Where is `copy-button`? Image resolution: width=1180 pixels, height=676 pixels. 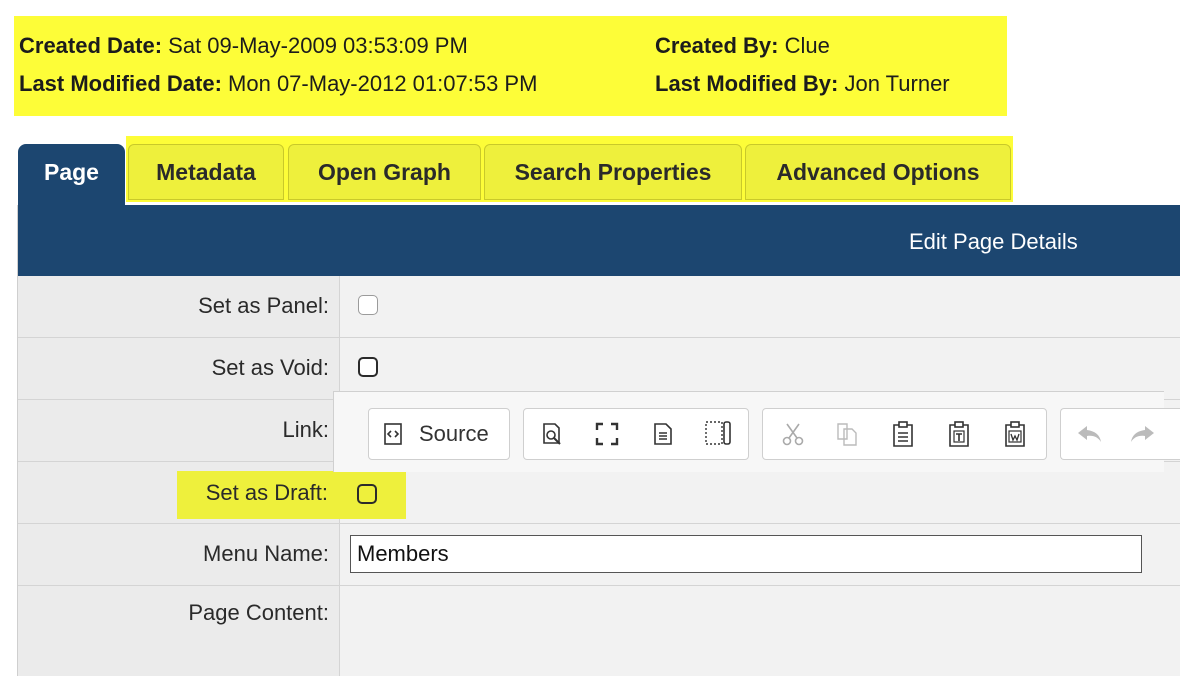 copy-button is located at coordinates (847, 434).